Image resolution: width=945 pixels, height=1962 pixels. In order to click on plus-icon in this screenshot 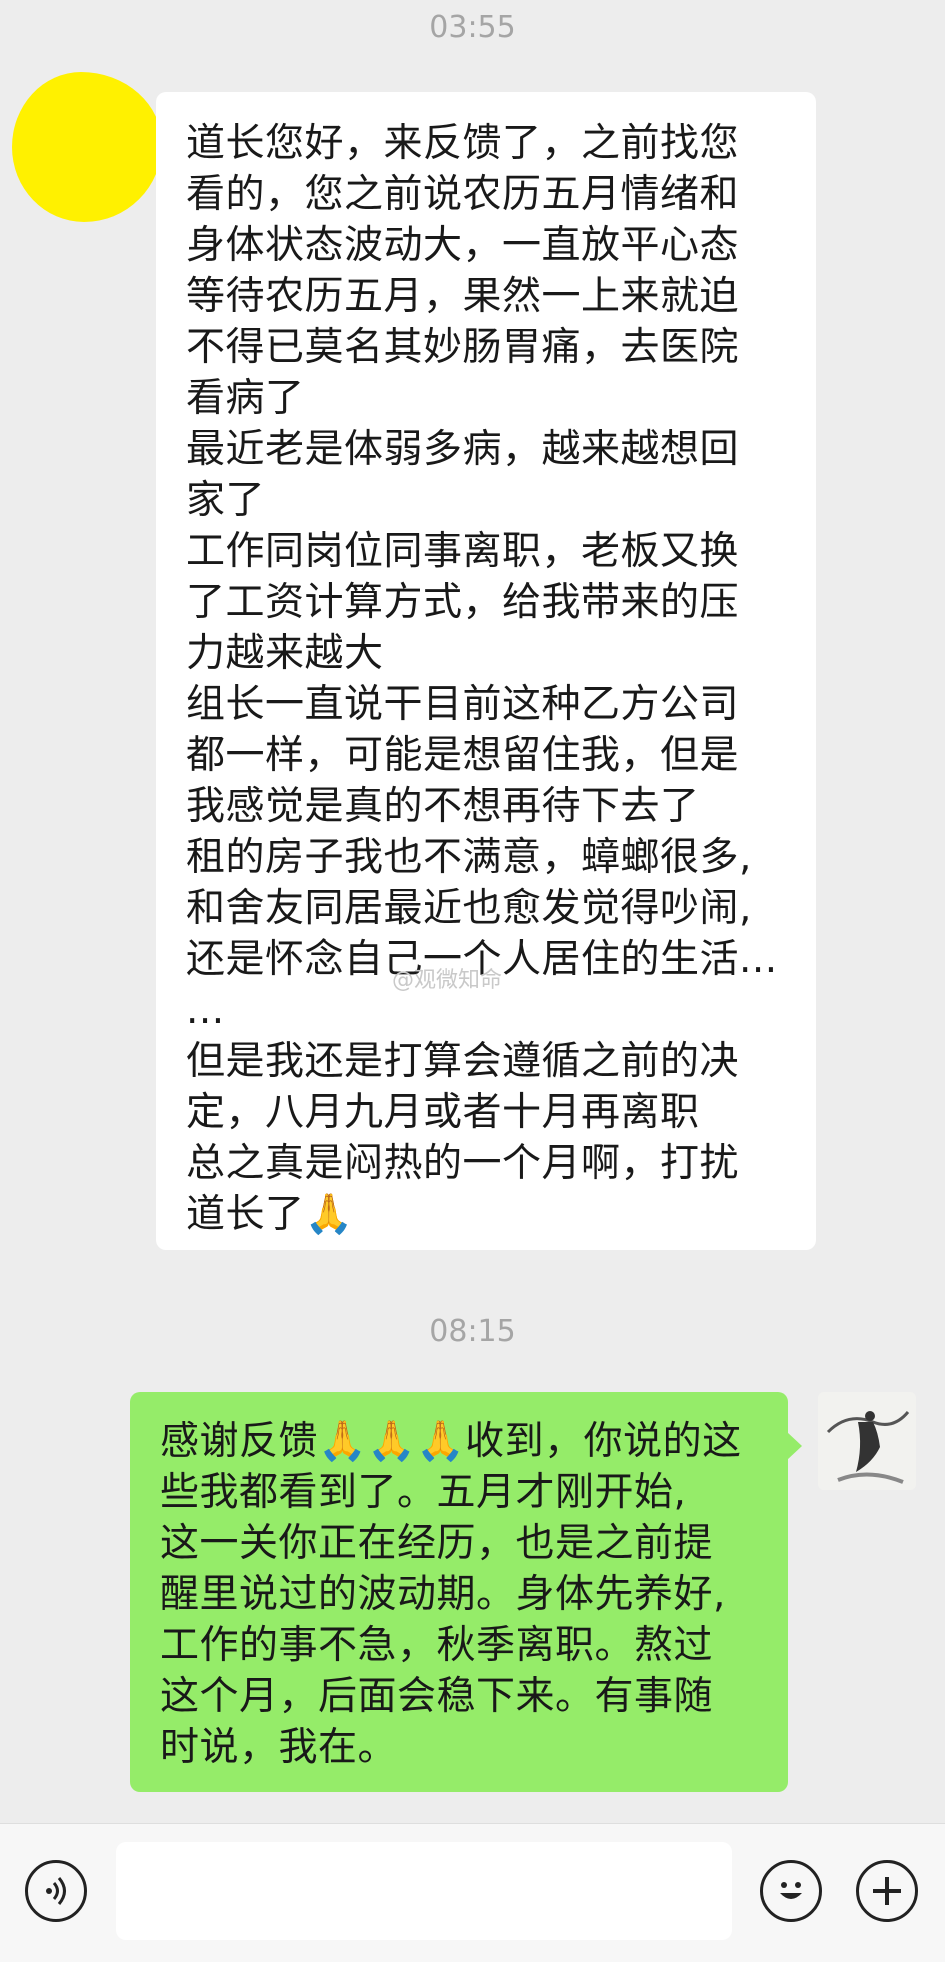, I will do `click(887, 1891)`.